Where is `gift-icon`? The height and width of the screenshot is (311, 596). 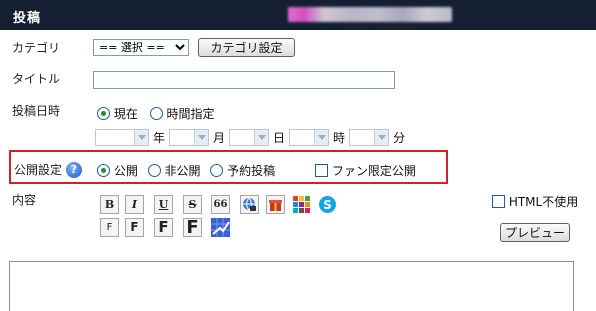
gift-icon is located at coordinates (275, 205).